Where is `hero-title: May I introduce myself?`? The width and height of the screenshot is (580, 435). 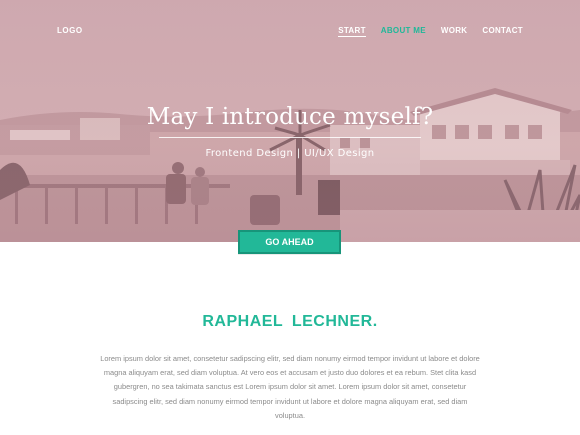
hero-title: May I introduce myself? is located at coordinates (290, 117).